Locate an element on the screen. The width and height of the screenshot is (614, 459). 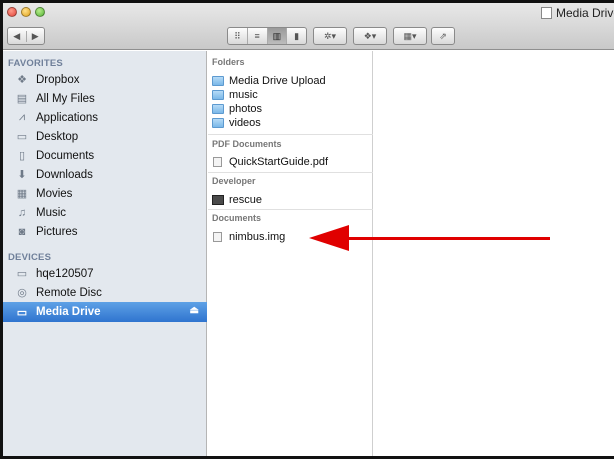
sidebar-item-all-my-files: ▤ All My Files is located at coordinates (105, 98).